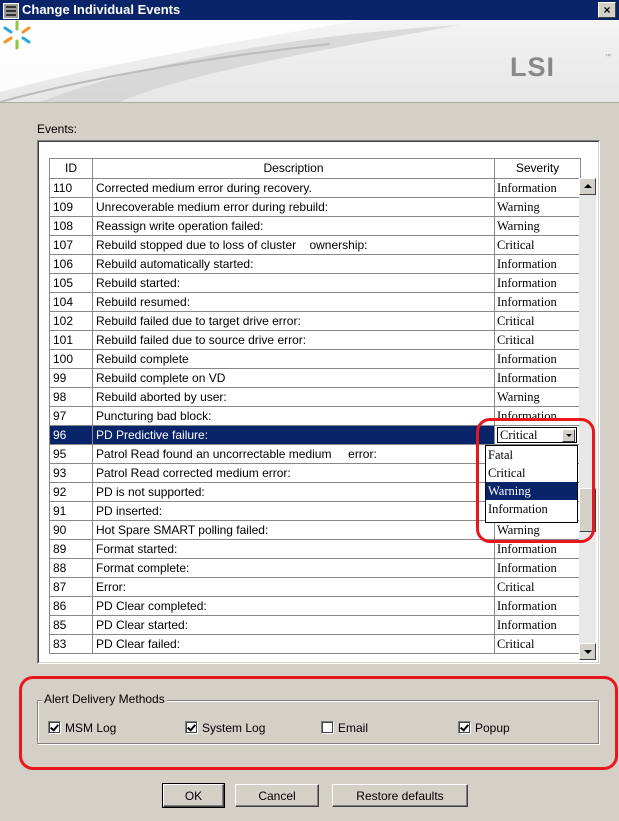 The image size is (619, 821). What do you see at coordinates (607, 10) in the screenshot?
I see `close-button: ×` at bounding box center [607, 10].